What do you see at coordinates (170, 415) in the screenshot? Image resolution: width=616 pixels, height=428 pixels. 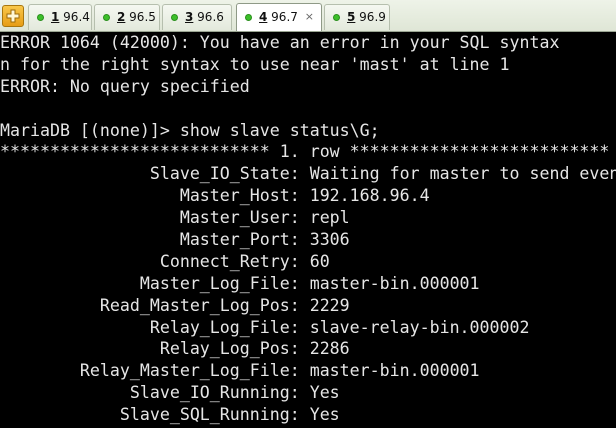 I see `terminal-line: Slave_SQL_Running: Yes` at bounding box center [170, 415].